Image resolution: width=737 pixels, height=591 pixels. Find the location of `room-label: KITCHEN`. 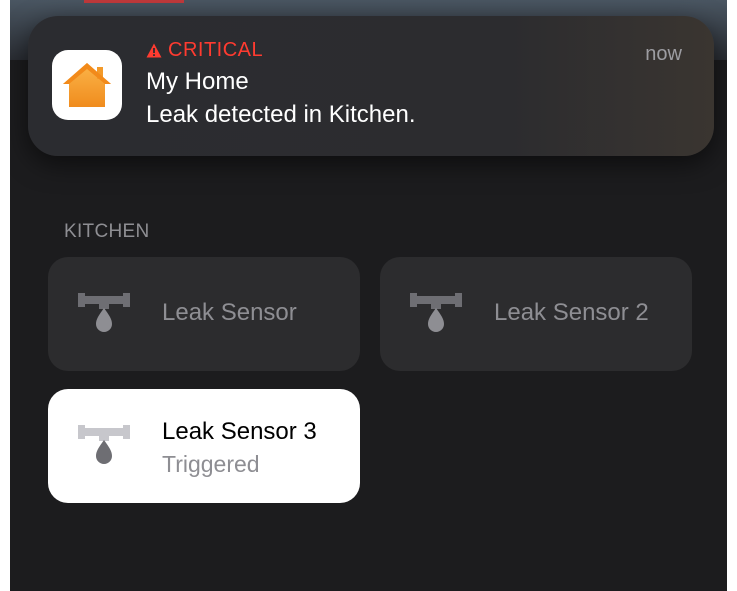

room-label: KITCHEN is located at coordinates (107, 231).